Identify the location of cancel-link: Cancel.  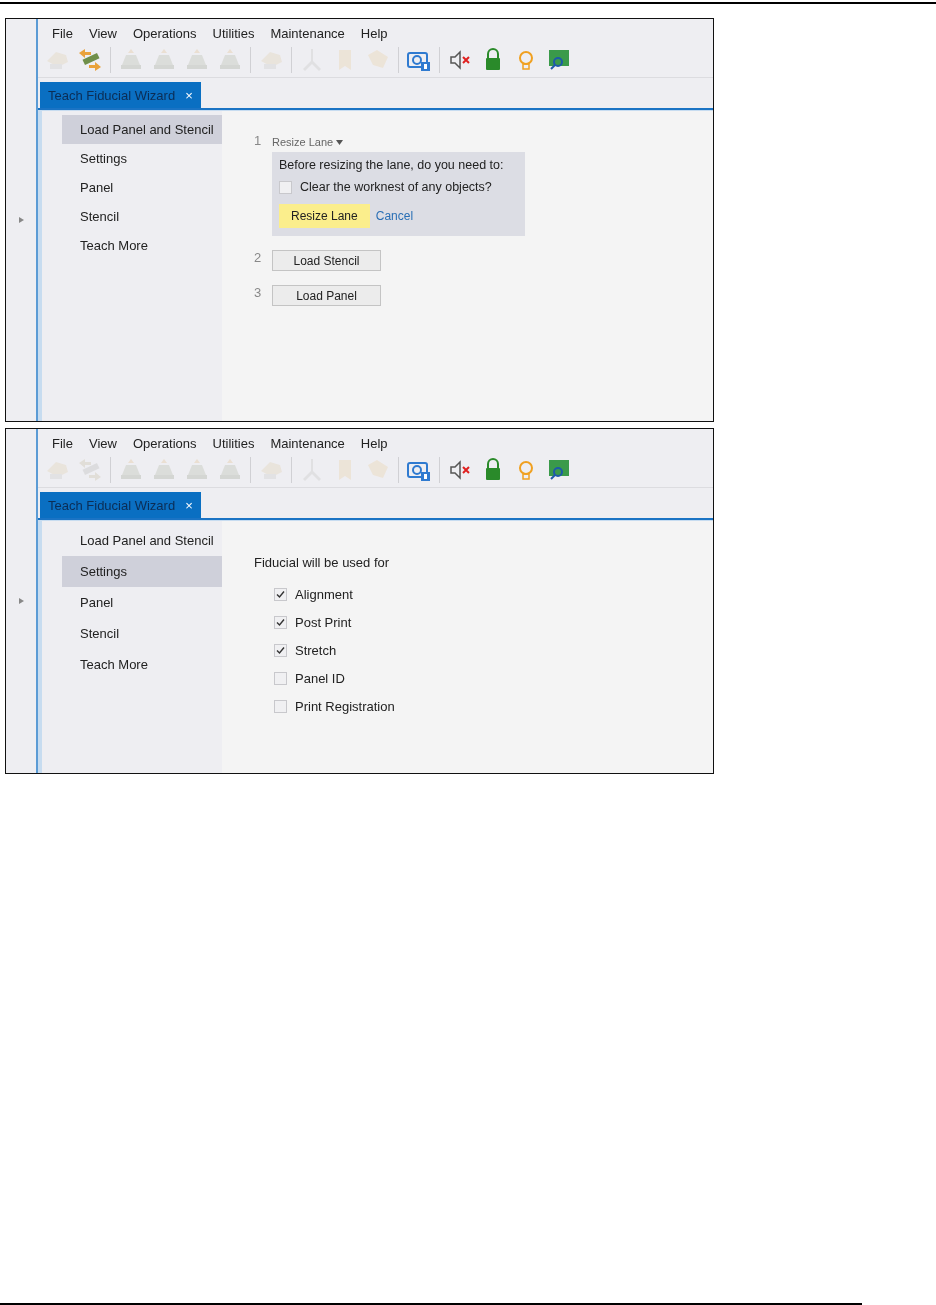
(394, 216).